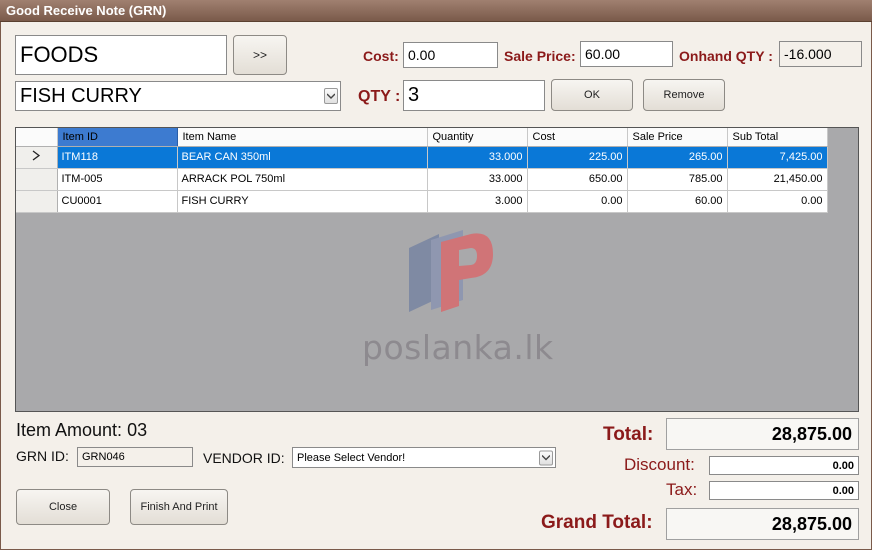 The height and width of the screenshot is (550, 872). I want to click on onhand-qty-label: Onhand QTY :, so click(726, 56).